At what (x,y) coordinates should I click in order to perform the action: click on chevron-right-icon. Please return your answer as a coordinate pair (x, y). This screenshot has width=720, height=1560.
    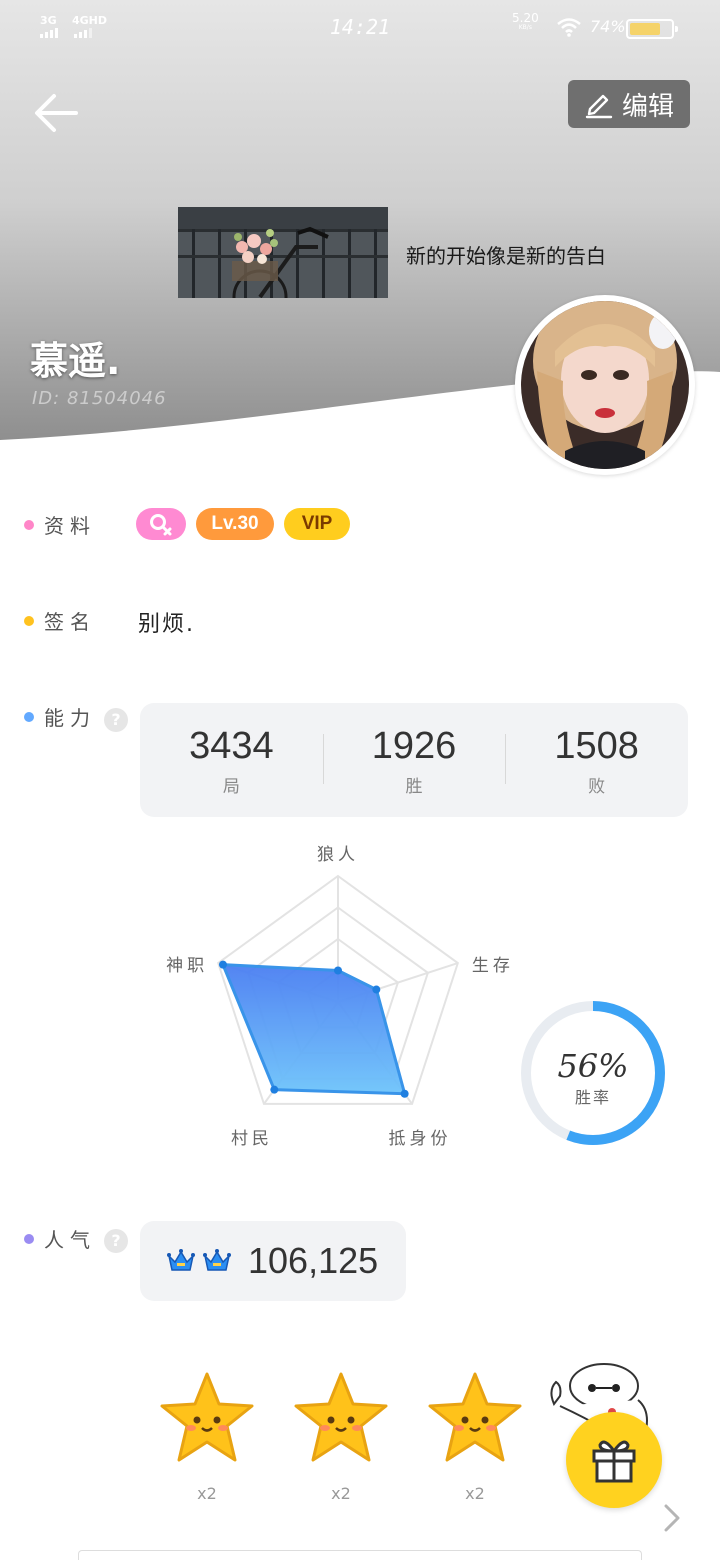
    Looking at the image, I should click on (672, 1518).